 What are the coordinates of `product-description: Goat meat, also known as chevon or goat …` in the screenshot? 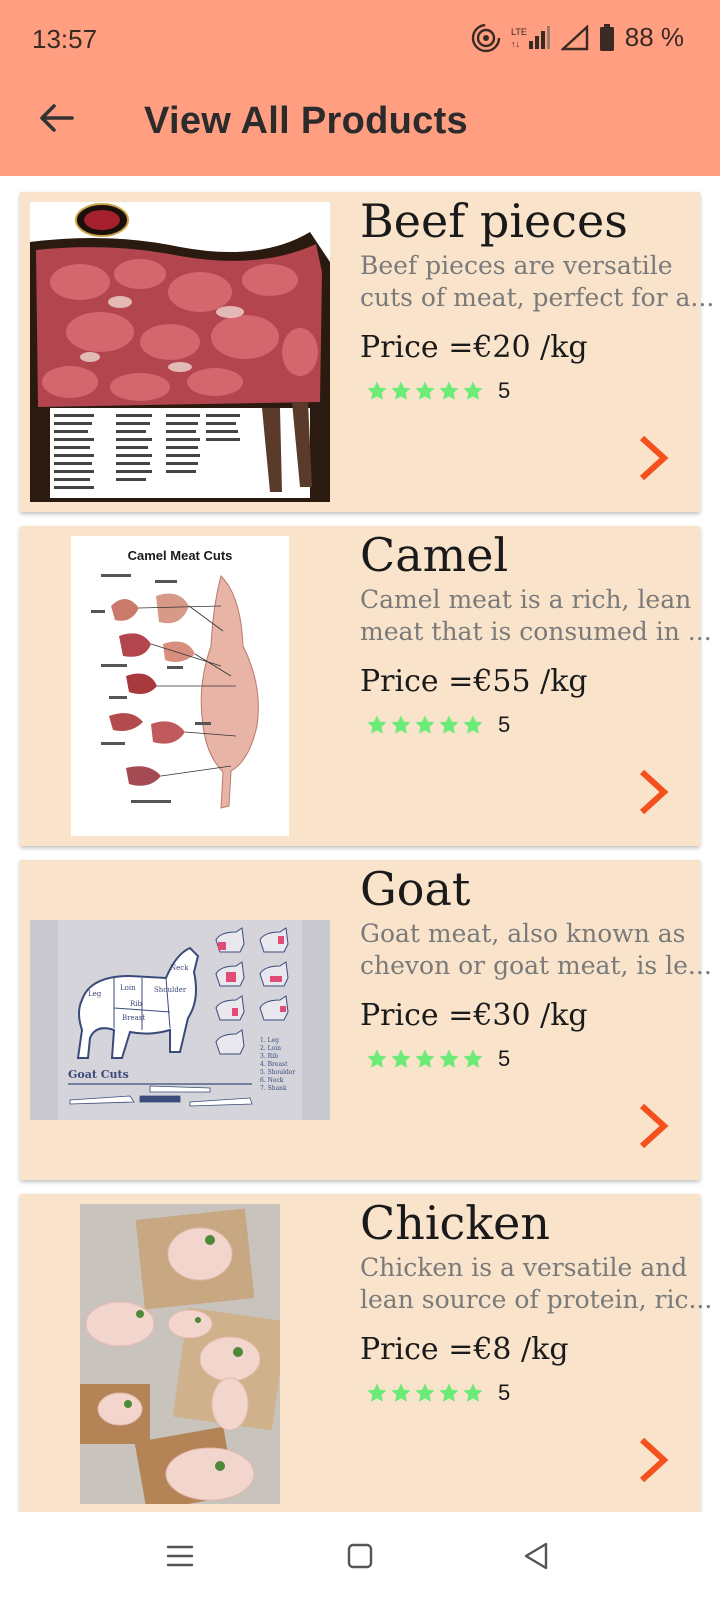 It's located at (536, 949).